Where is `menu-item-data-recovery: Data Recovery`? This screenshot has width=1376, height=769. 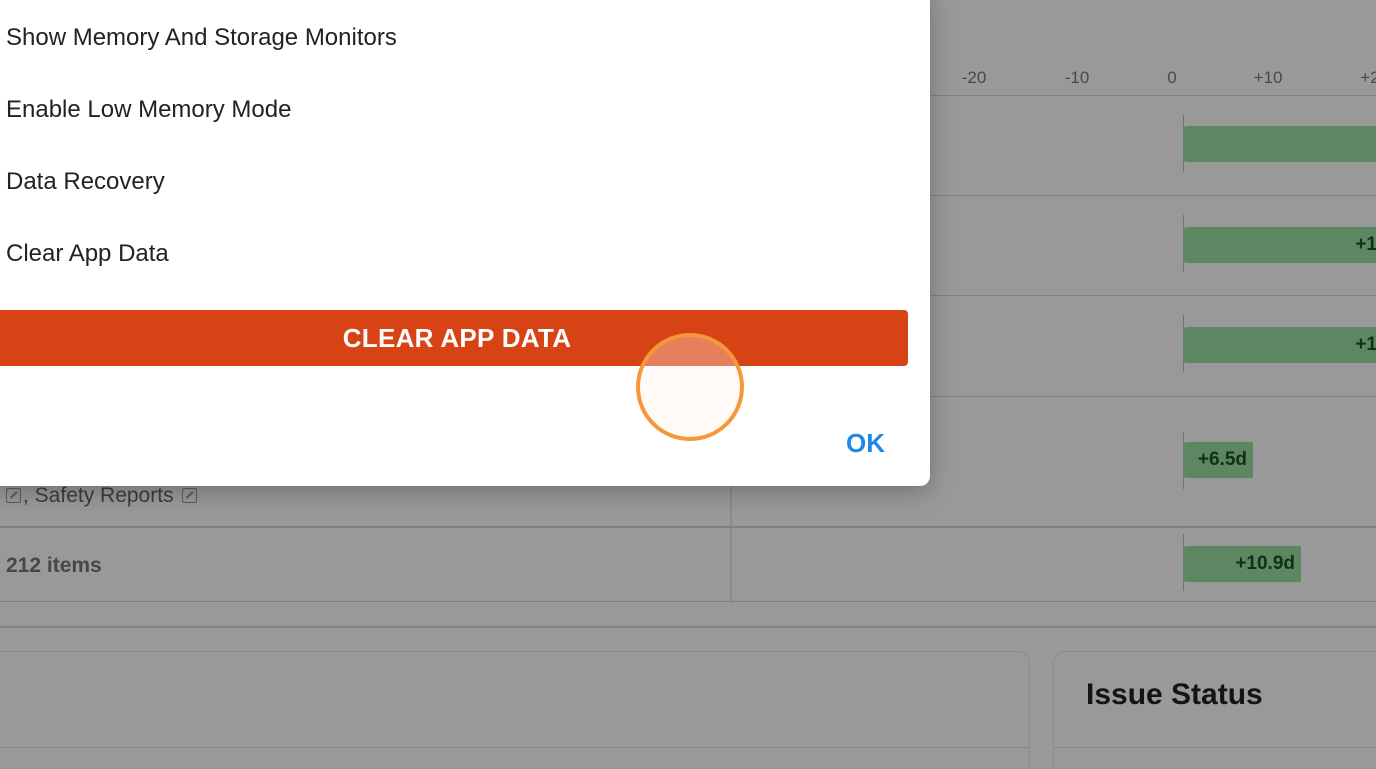
menu-item-data-recovery: Data Recovery is located at coordinates (85, 182).